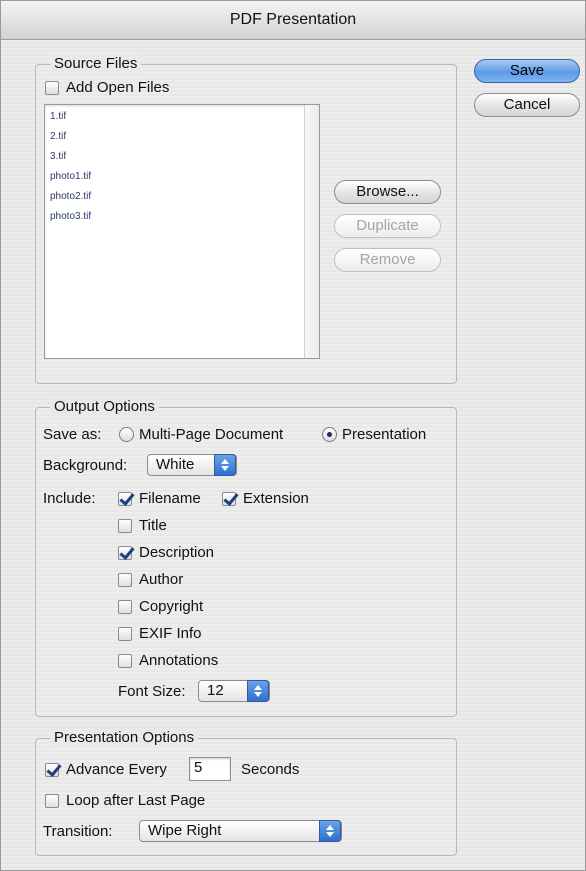 Image resolution: width=586 pixels, height=871 pixels. What do you see at coordinates (527, 71) in the screenshot?
I see `save-button: Save` at bounding box center [527, 71].